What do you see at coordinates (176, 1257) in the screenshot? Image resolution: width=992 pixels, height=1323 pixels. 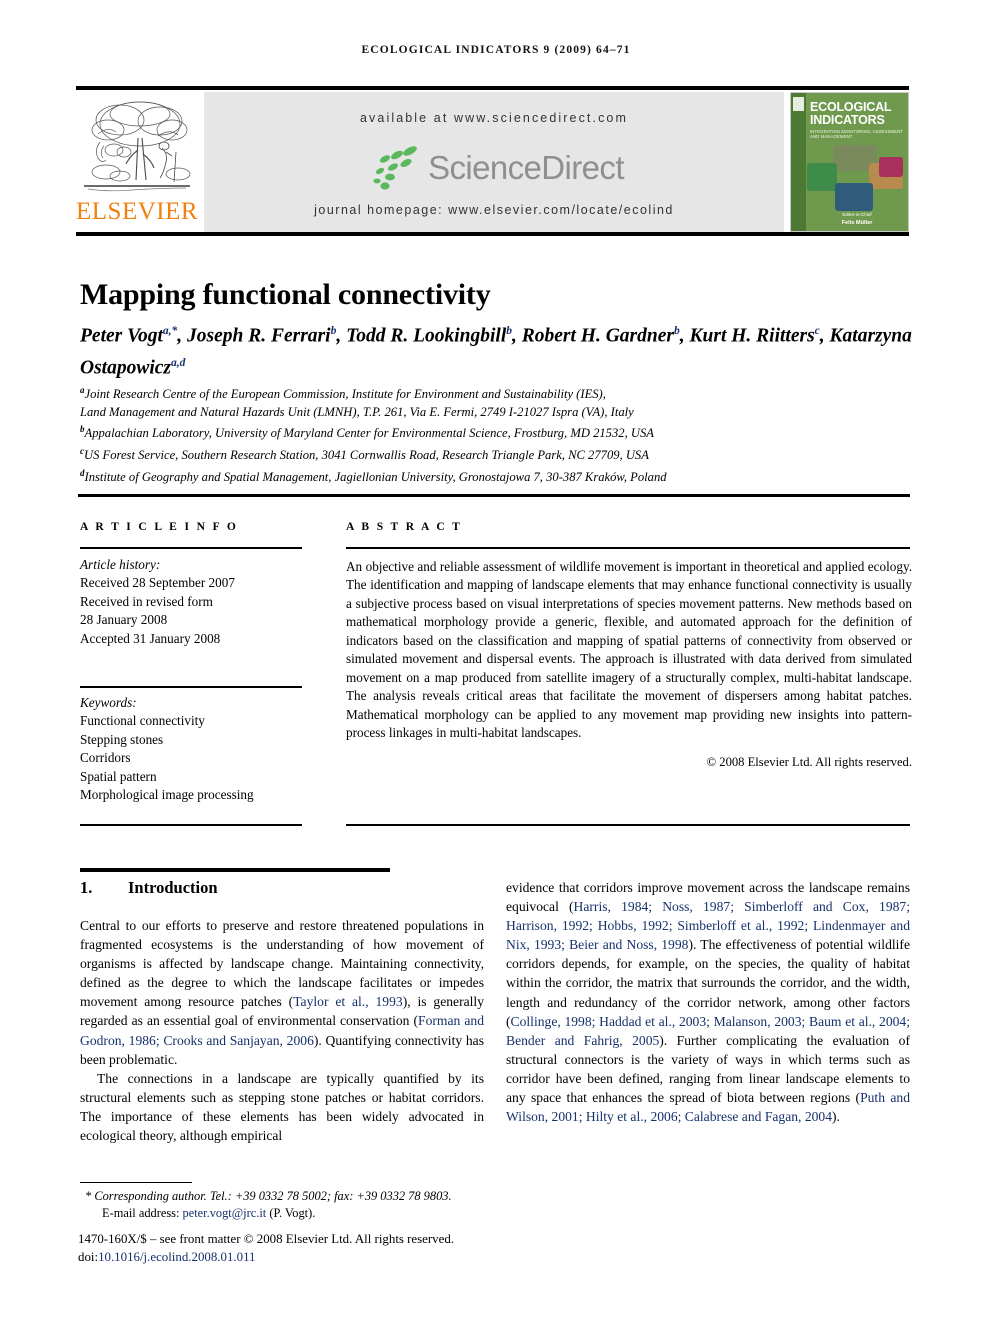 I see `doi-link: 10.1016/j.ecolind.2008.01.011` at bounding box center [176, 1257].